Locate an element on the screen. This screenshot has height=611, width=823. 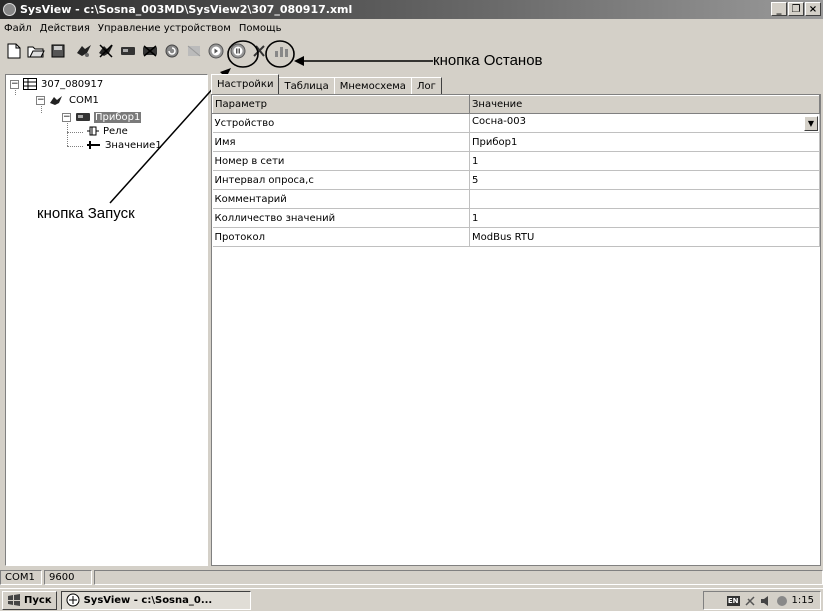
save-button is located at coordinates (58, 51).